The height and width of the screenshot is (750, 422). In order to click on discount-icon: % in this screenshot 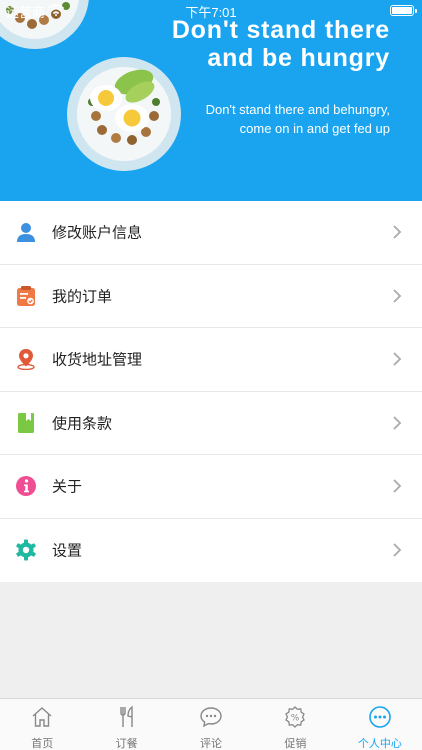, I will do `click(295, 717)`.